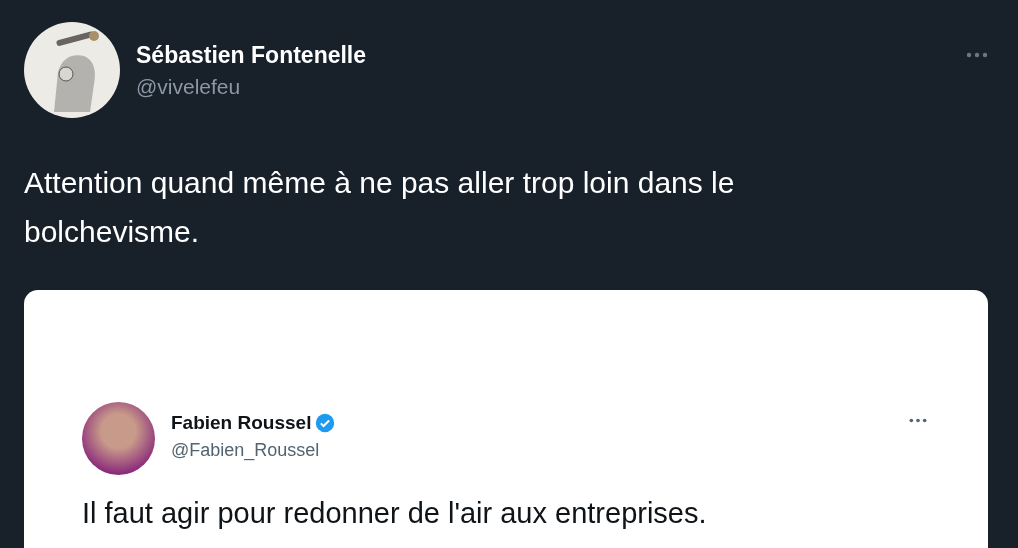 The image size is (1018, 548). I want to click on author-handle: @vivelefeu, so click(189, 87).